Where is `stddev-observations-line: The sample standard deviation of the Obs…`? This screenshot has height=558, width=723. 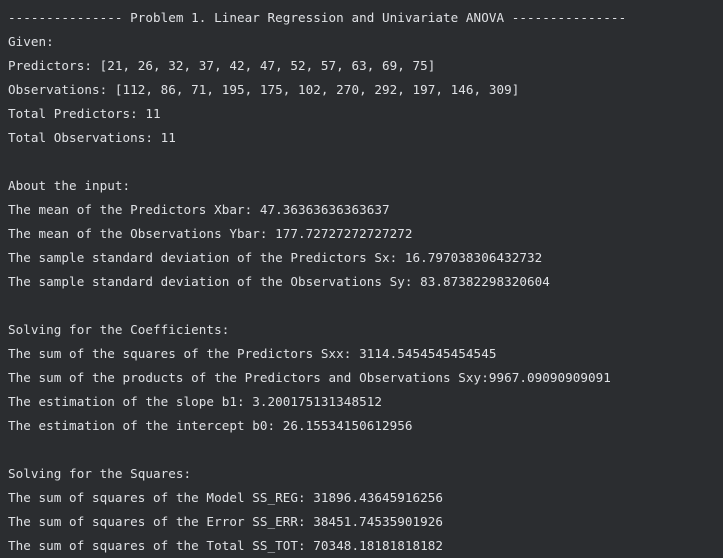 stddev-observations-line: The sample standard deviation of the Obs… is located at coordinates (279, 281).